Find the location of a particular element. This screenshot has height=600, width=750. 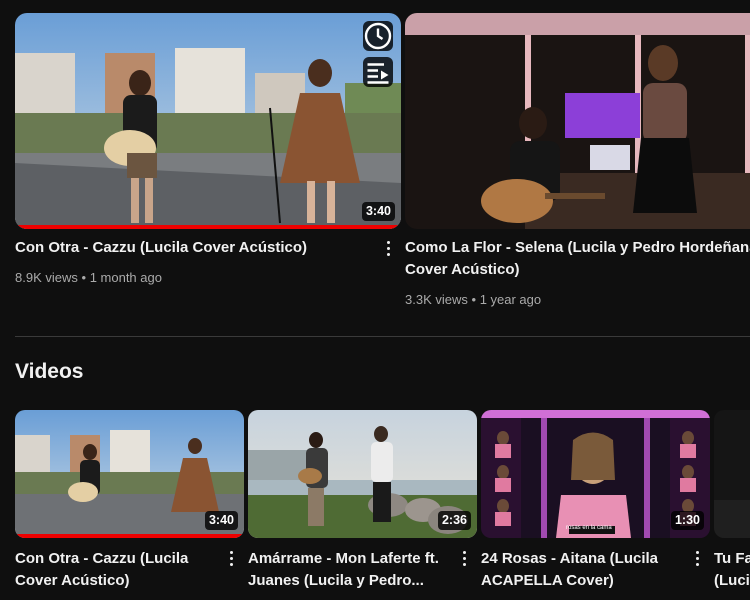

thumbnail-image is located at coordinates (732, 474).